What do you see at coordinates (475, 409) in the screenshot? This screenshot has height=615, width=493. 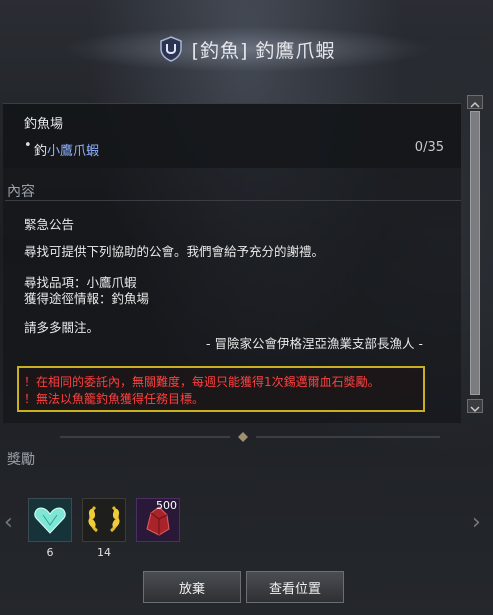 I see `arrow-down-icon` at bounding box center [475, 409].